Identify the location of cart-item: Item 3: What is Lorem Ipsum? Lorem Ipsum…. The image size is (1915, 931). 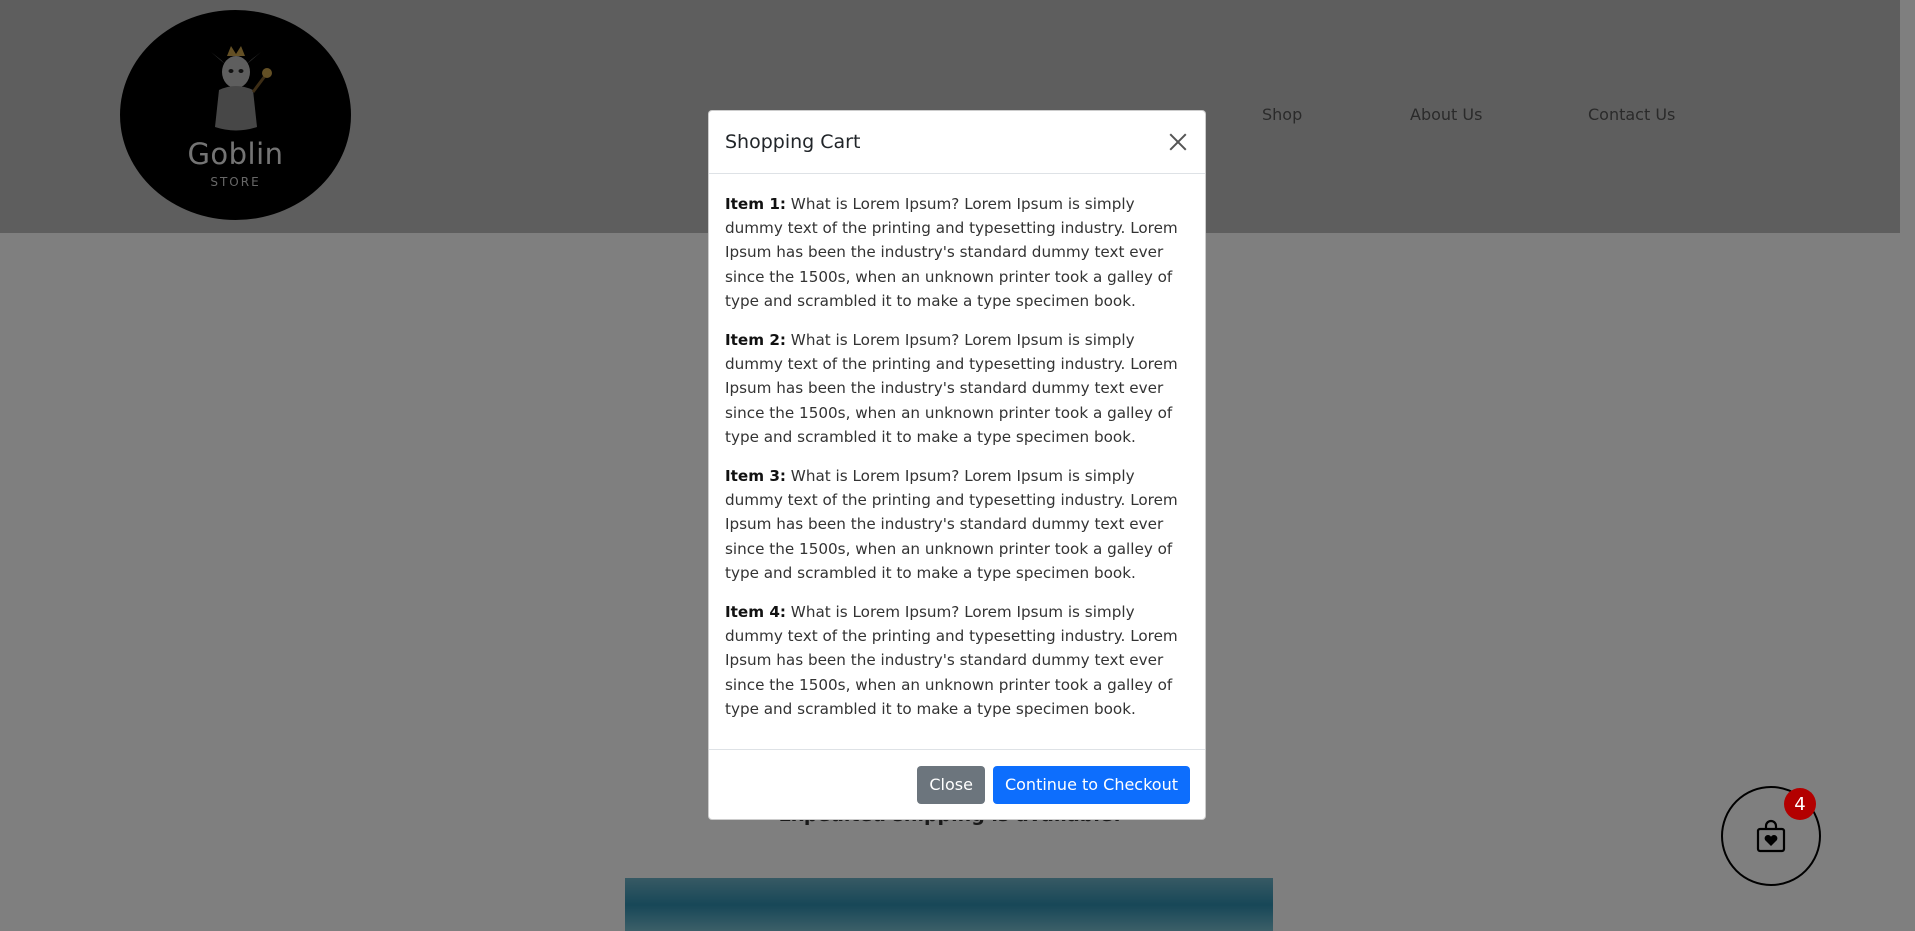
(957, 524).